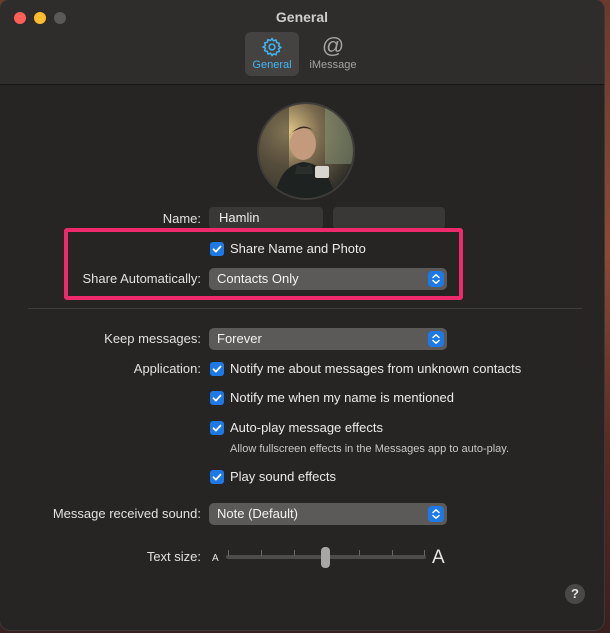  Describe the element at coordinates (272, 65) in the screenshot. I see `tab-general-label: General` at that location.